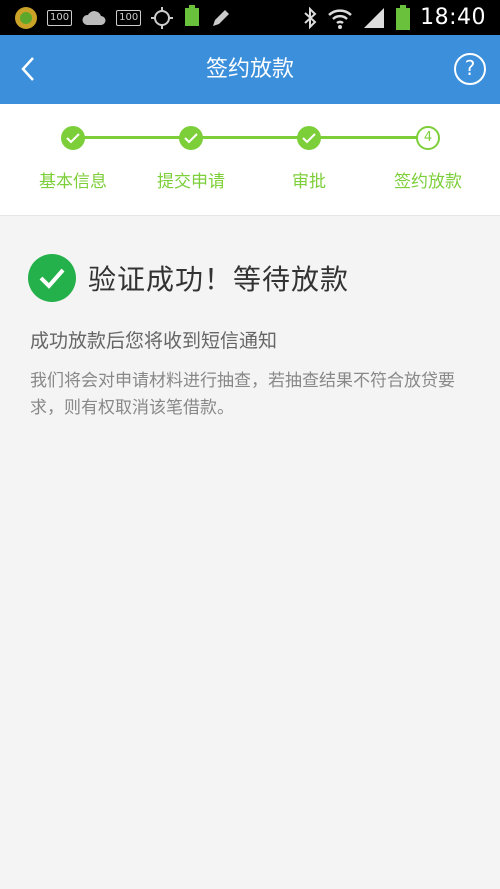  What do you see at coordinates (428, 138) in the screenshot?
I see `step-4-number: 4` at bounding box center [428, 138].